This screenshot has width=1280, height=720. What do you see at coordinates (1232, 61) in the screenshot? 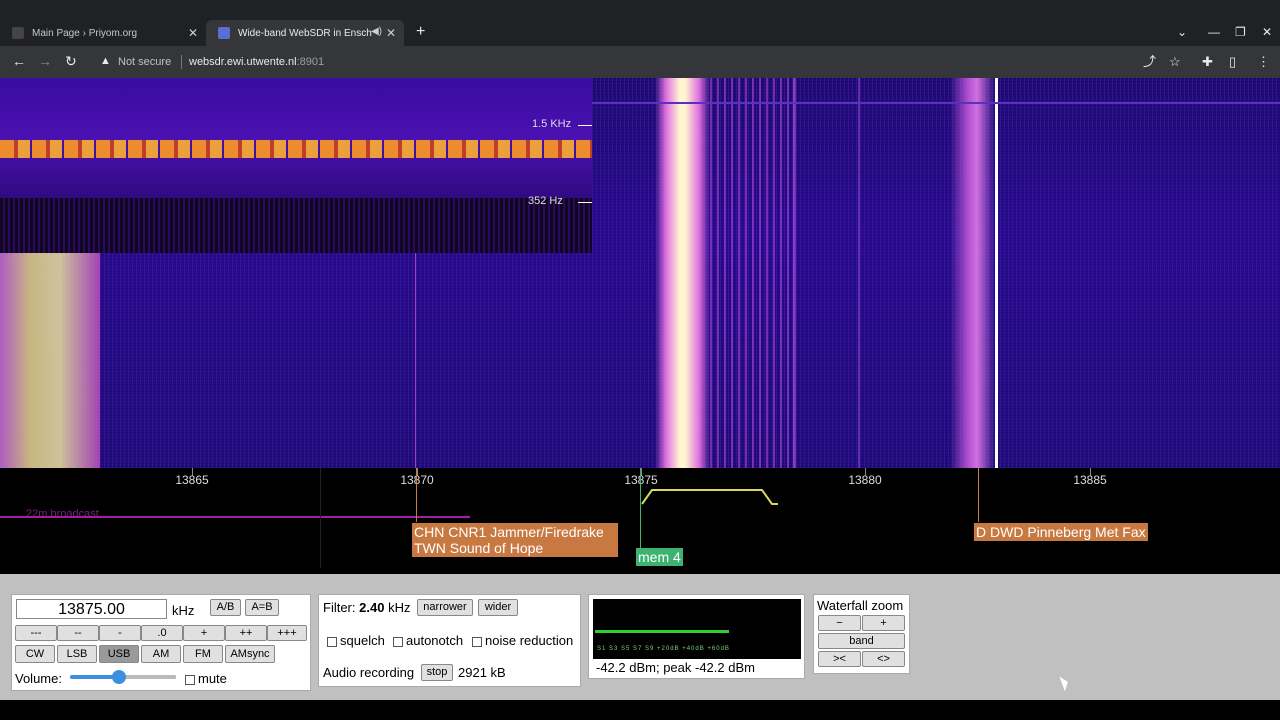
I see `side-panel-icon: ▯` at bounding box center [1232, 61].